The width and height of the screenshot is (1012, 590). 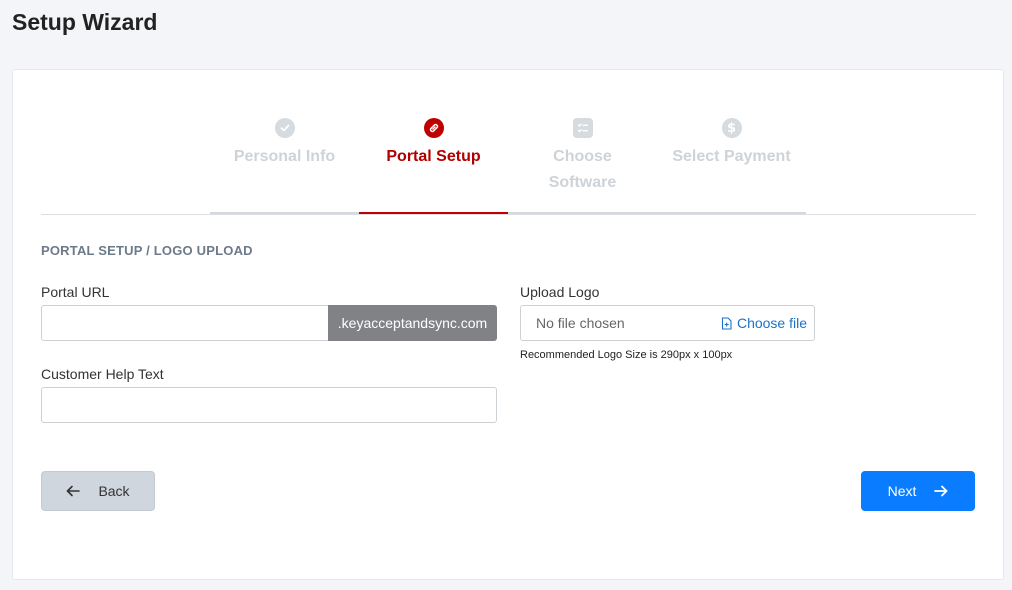 I want to click on choose-file-button: Choose file, so click(x=763, y=323).